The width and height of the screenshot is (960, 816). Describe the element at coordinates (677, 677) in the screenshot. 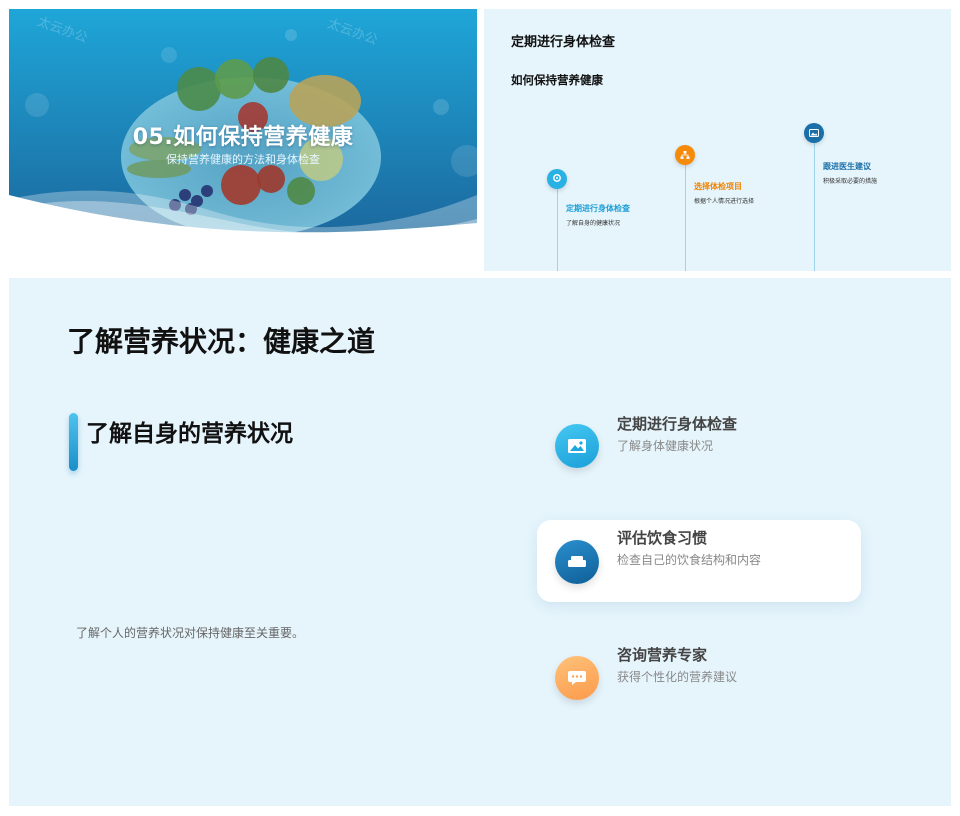

I see `feature-desc: 获得个性化的营养建议` at that location.